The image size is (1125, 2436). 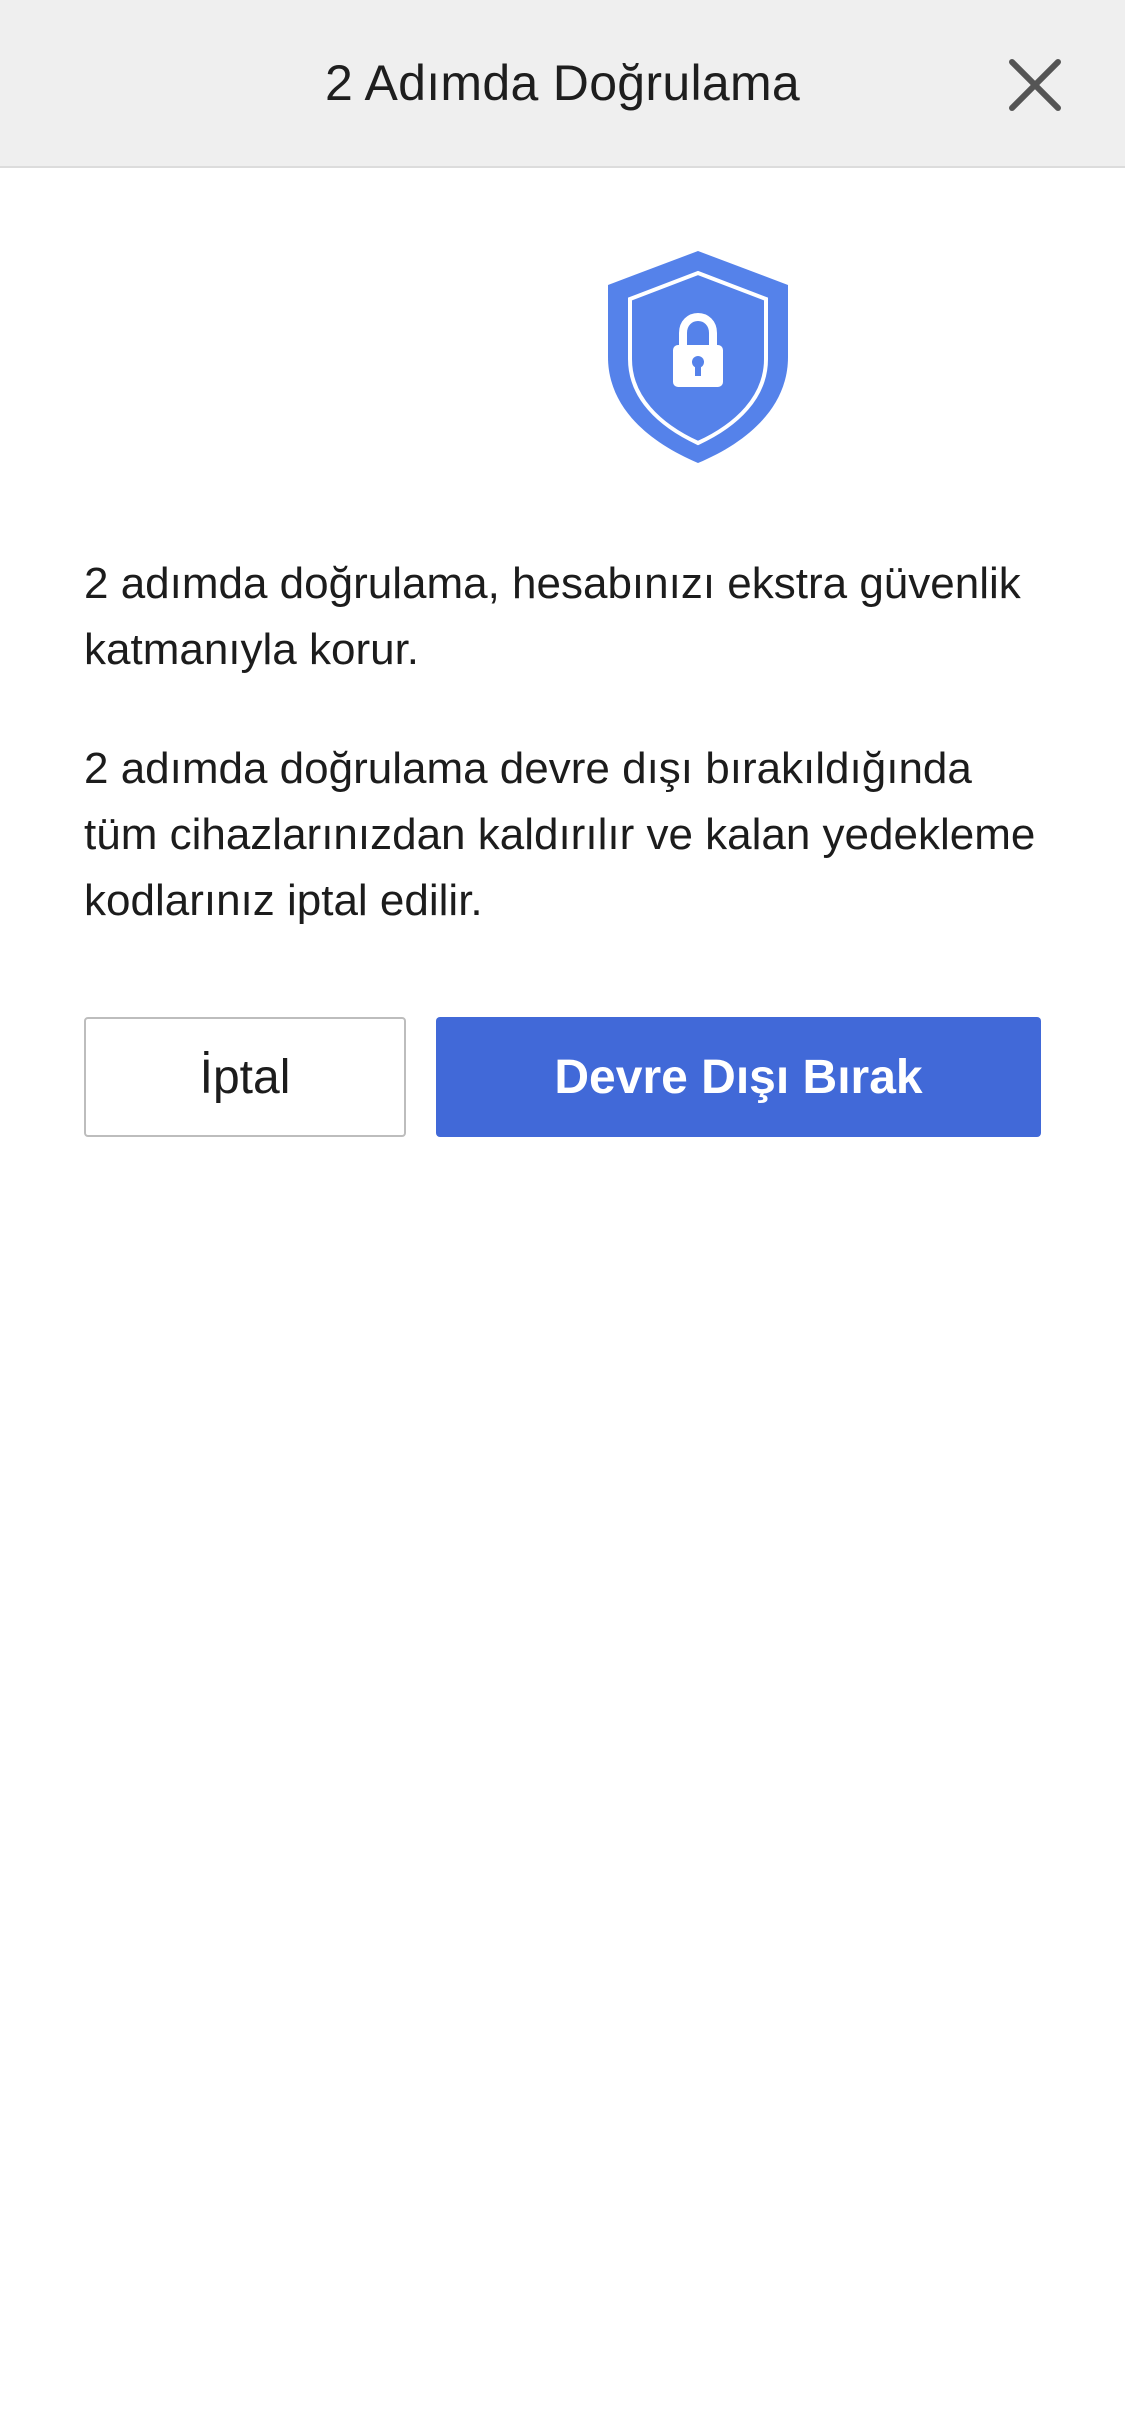 What do you see at coordinates (738, 1077) in the screenshot?
I see `disable-button: Devre Dışı Bırak` at bounding box center [738, 1077].